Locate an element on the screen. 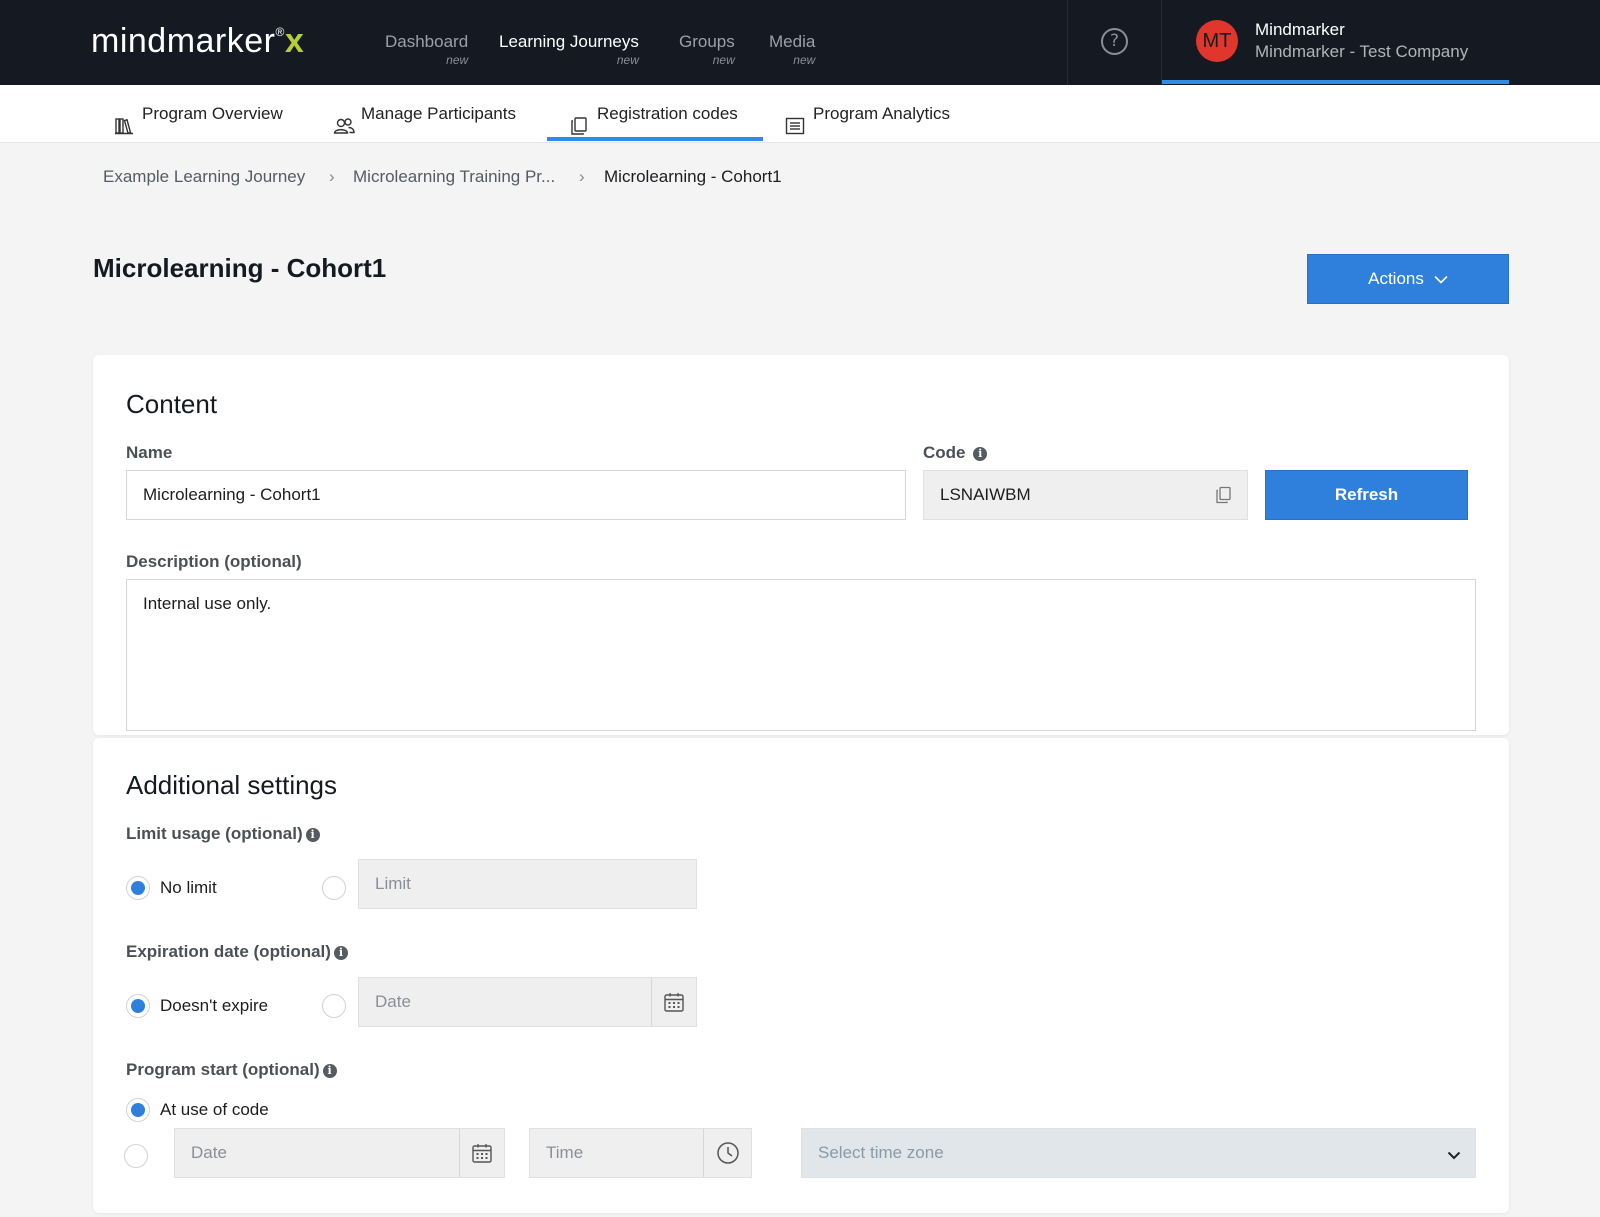 The image size is (1600, 1217). refresh-button: Refresh is located at coordinates (1366, 495).